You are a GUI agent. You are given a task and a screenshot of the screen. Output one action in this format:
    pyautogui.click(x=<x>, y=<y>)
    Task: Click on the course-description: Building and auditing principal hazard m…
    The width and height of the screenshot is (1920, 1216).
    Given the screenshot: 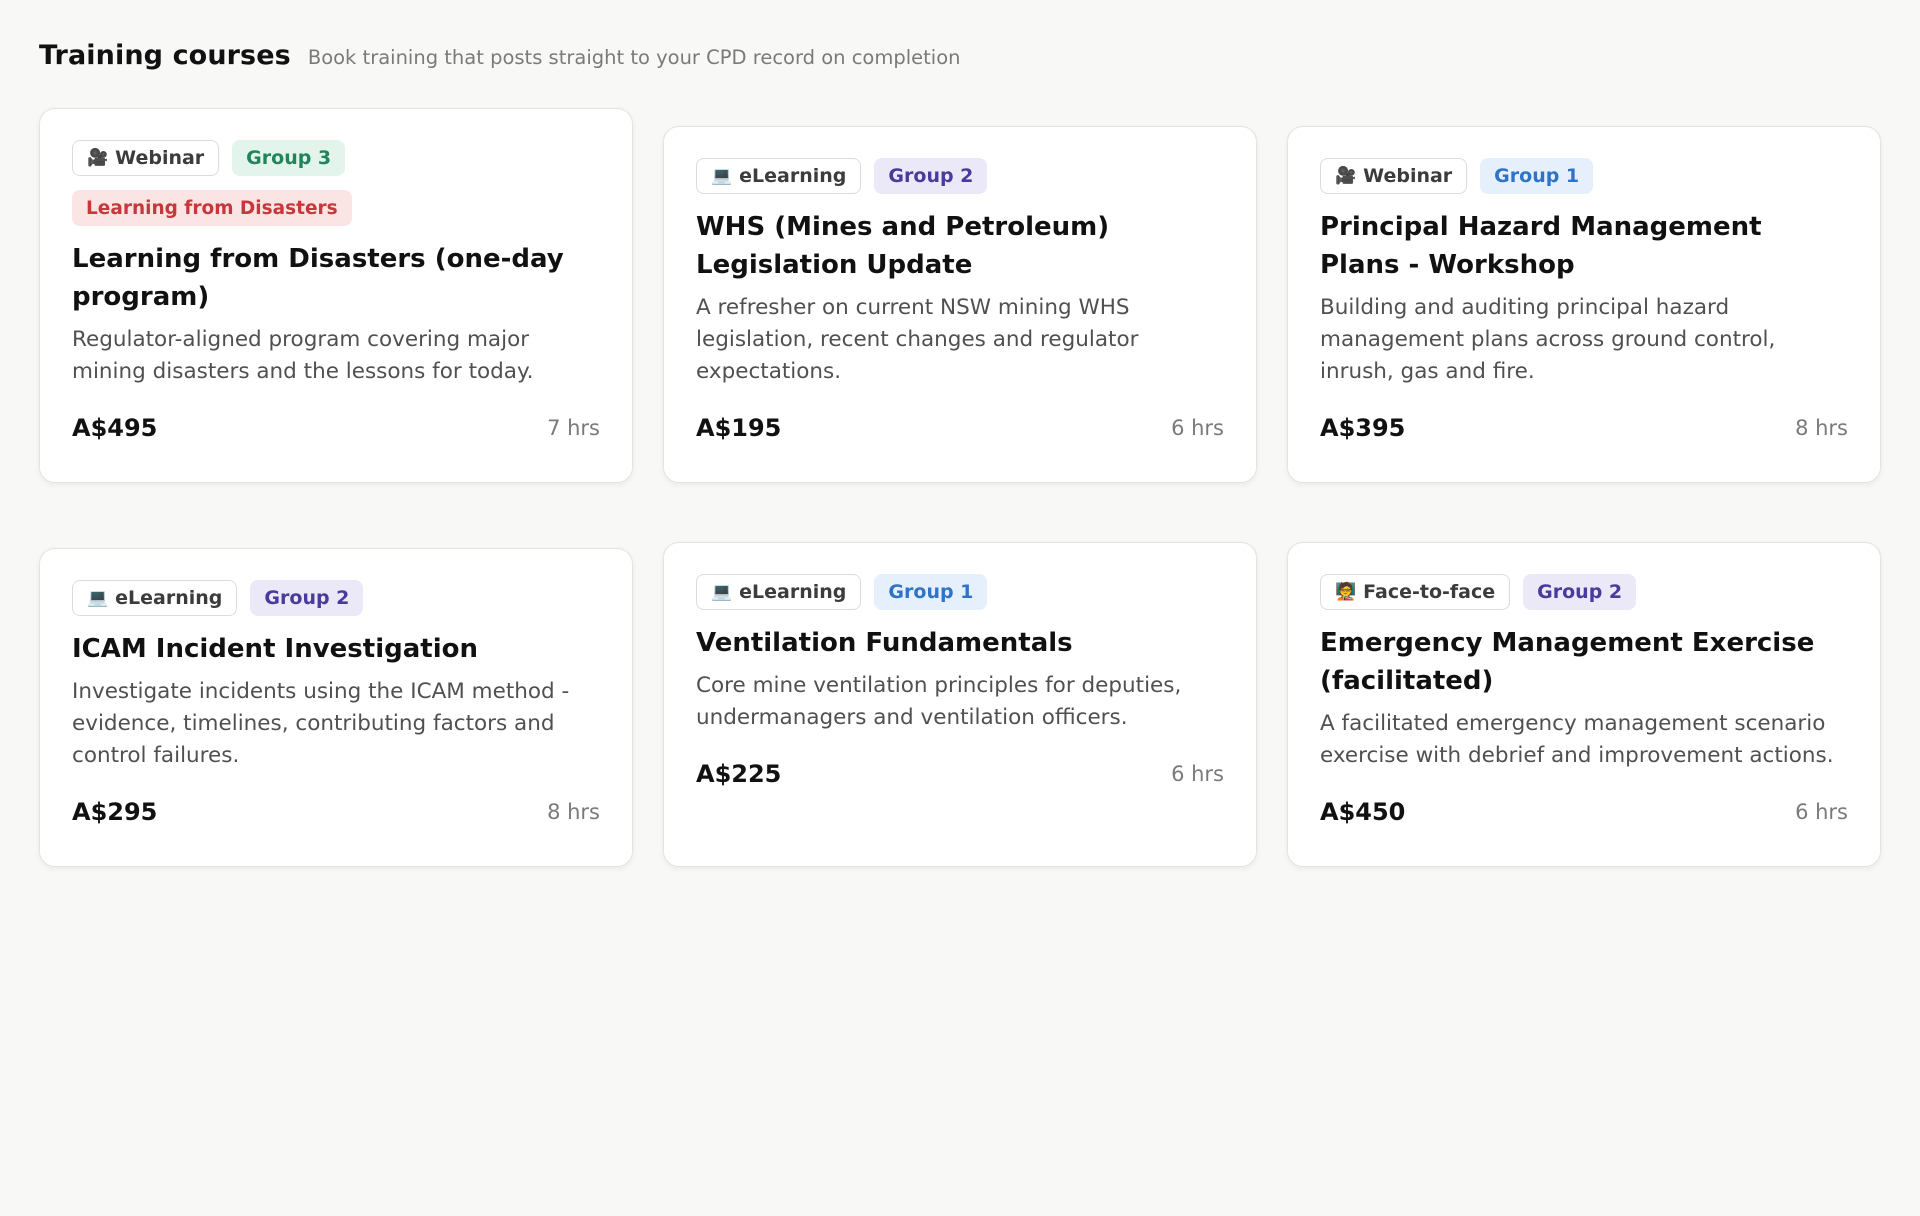 What is the action you would take?
    pyautogui.click(x=1548, y=339)
    